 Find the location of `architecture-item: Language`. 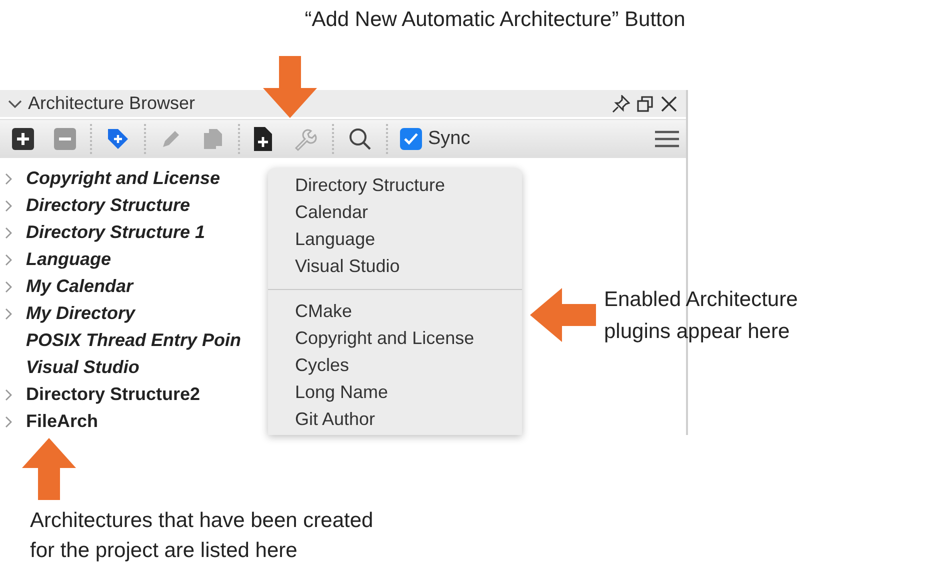

architecture-item: Language is located at coordinates (69, 259).